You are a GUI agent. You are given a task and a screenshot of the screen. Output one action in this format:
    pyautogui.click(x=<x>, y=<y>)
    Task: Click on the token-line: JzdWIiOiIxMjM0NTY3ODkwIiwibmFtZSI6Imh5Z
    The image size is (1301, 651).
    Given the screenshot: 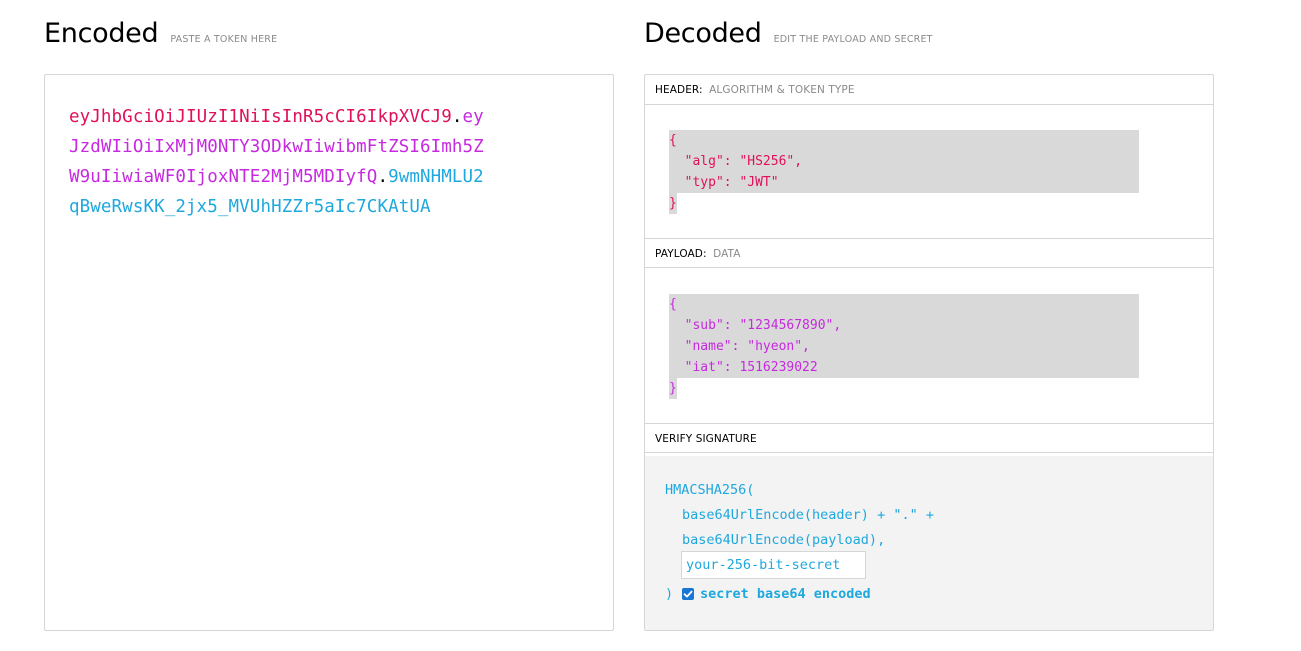 What is the action you would take?
    pyautogui.click(x=309, y=147)
    